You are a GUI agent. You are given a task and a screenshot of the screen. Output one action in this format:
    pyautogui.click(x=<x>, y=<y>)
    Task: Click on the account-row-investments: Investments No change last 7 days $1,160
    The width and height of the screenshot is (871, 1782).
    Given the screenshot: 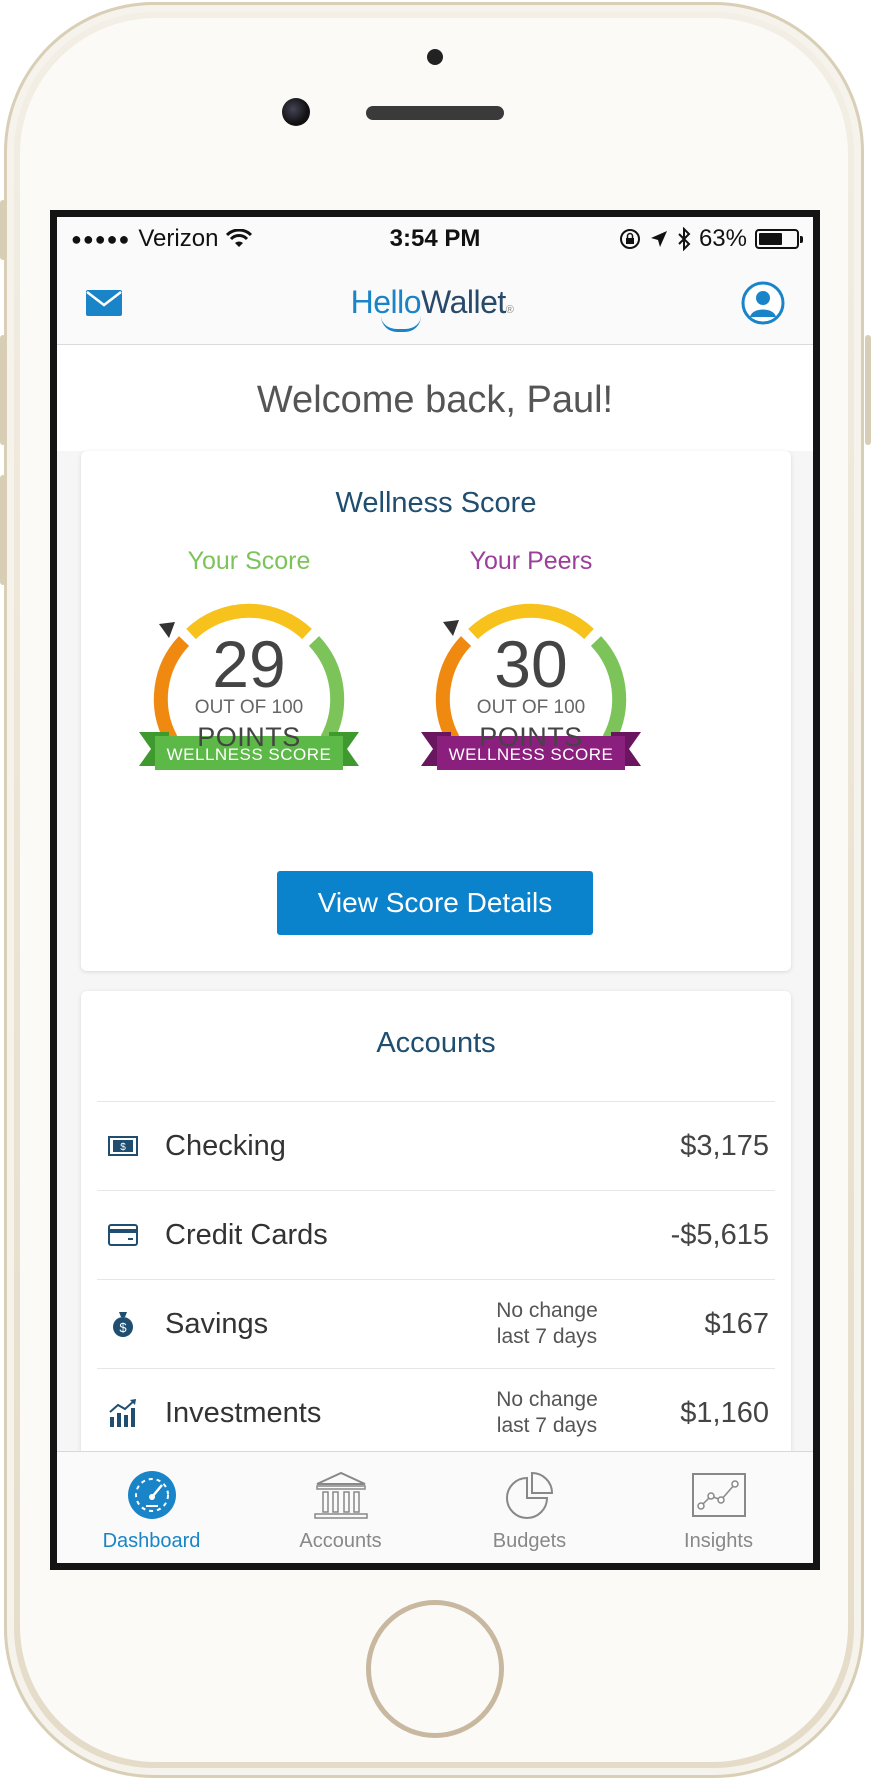 What is the action you would take?
    pyautogui.click(x=436, y=1412)
    